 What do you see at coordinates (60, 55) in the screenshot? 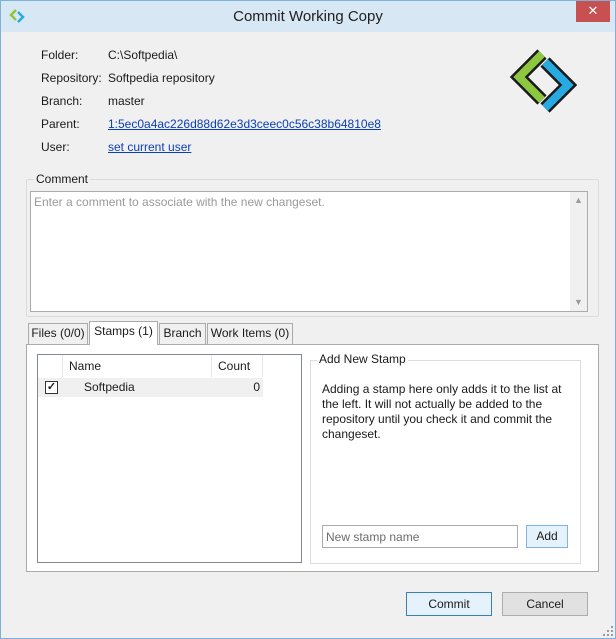
I see `folder-label: Folder:` at bounding box center [60, 55].